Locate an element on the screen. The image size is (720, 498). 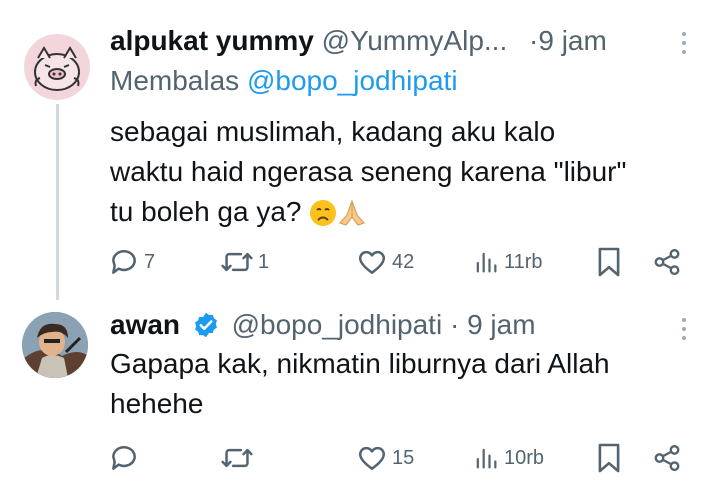
avatar-pig is located at coordinates (57, 67).